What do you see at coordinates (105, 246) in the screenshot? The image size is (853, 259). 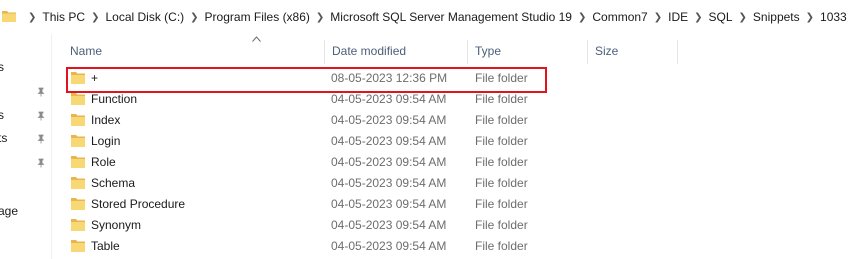 I see `file-name: Table` at bounding box center [105, 246].